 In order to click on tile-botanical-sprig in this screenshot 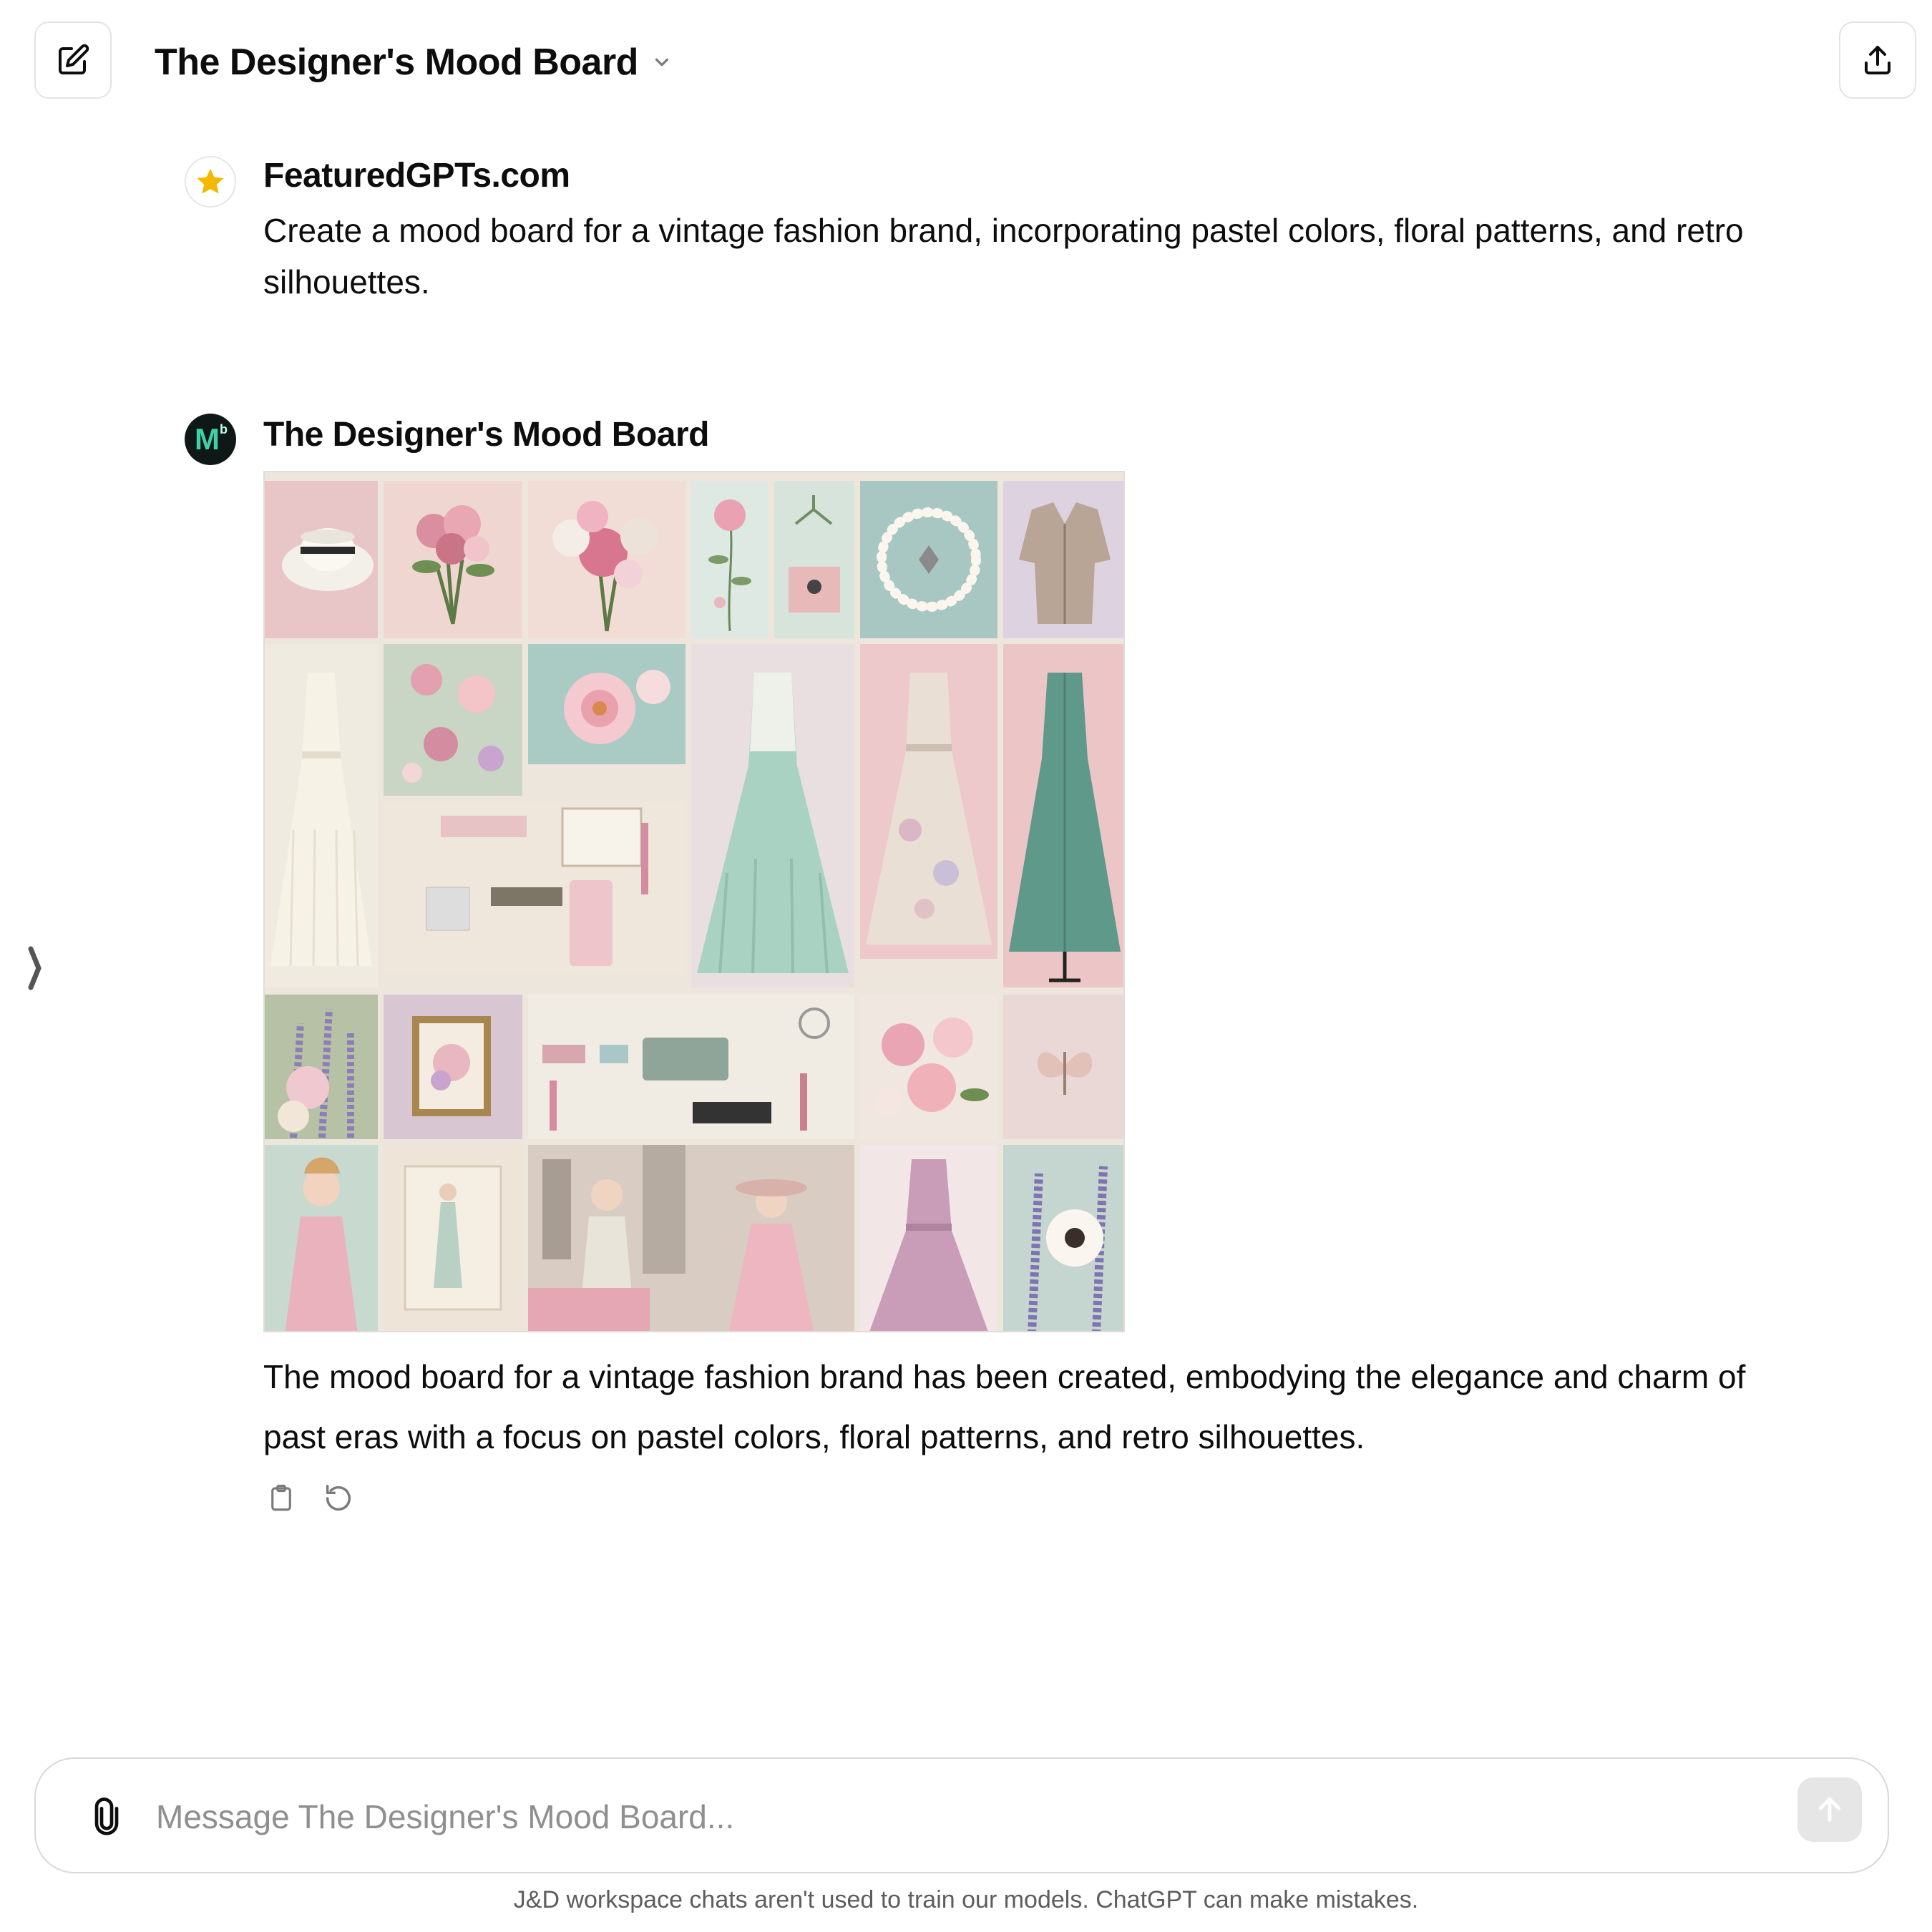, I will do `click(730, 559)`.